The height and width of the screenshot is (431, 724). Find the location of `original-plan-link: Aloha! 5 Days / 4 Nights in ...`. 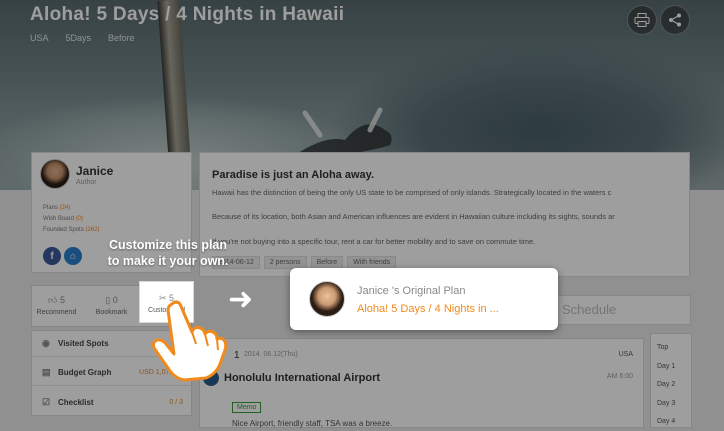

original-plan-link: Aloha! 5 Days / 4 Nights in ... is located at coordinates (428, 309).